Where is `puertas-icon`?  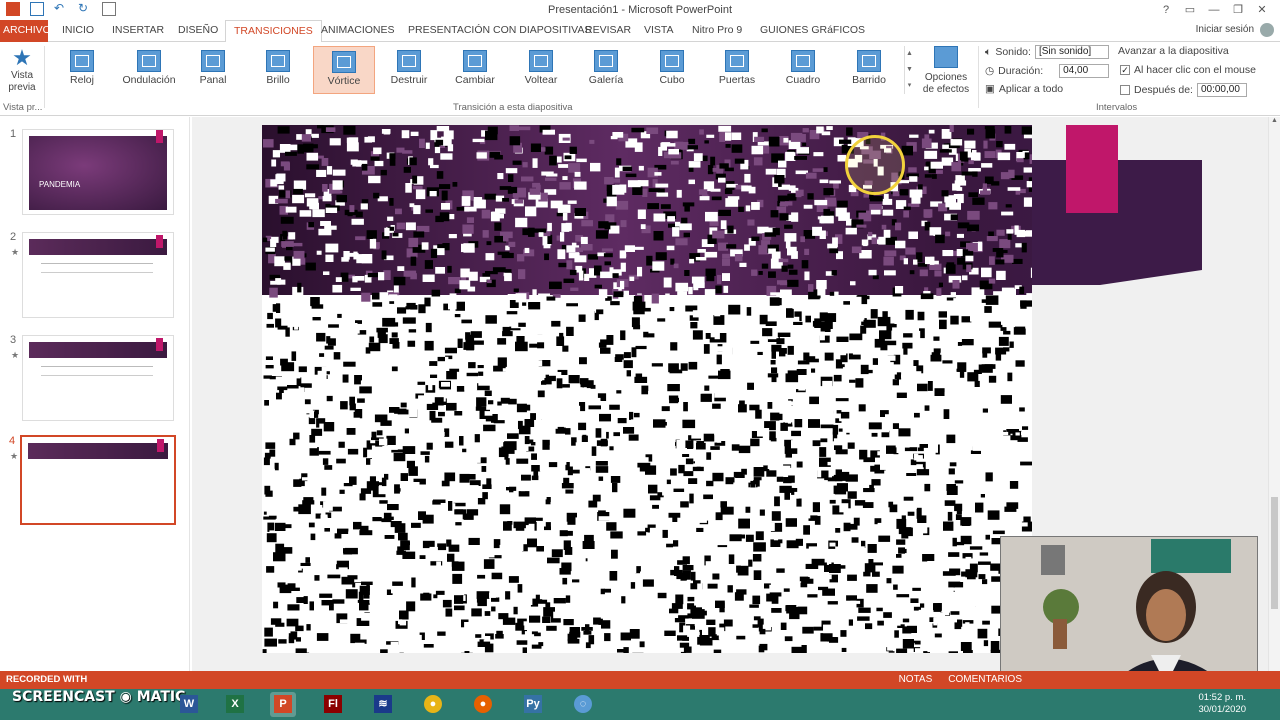 puertas-icon is located at coordinates (737, 61).